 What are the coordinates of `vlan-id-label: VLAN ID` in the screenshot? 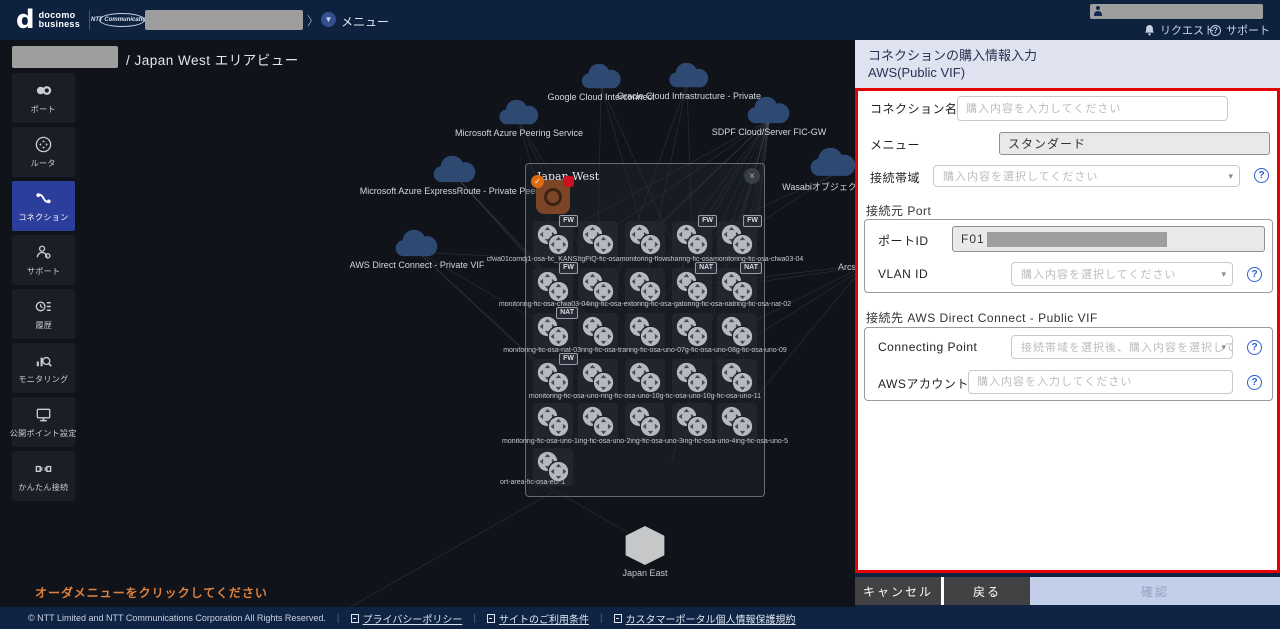 It's located at (903, 274).